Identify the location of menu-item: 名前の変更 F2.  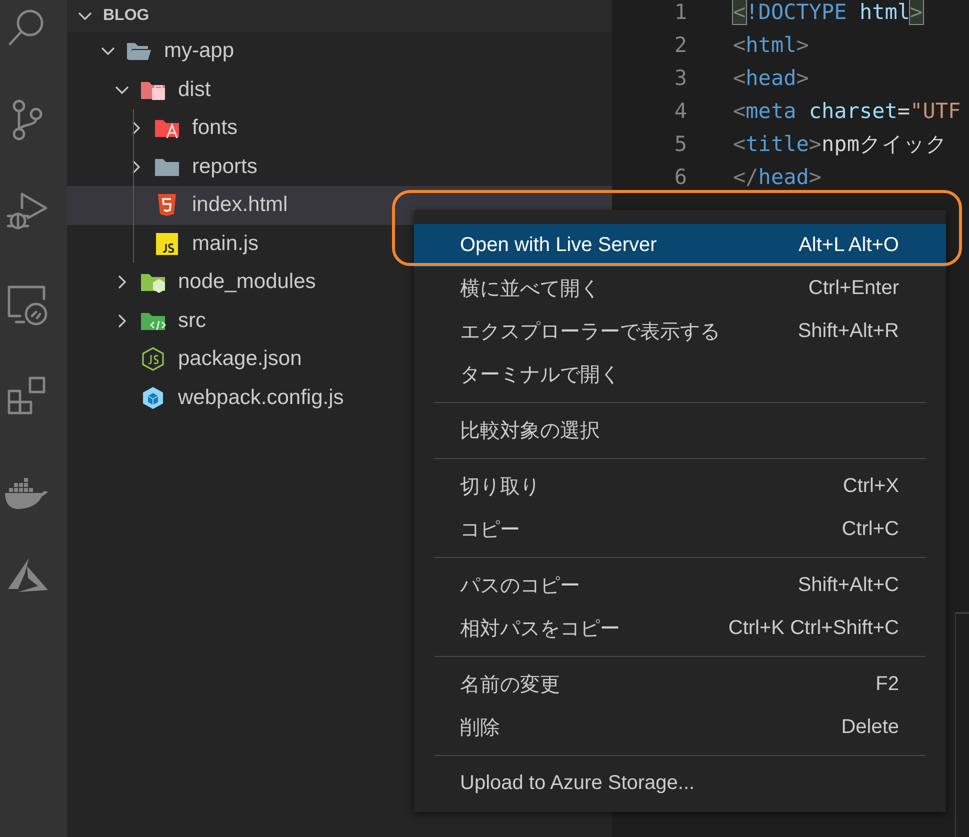
(680, 684).